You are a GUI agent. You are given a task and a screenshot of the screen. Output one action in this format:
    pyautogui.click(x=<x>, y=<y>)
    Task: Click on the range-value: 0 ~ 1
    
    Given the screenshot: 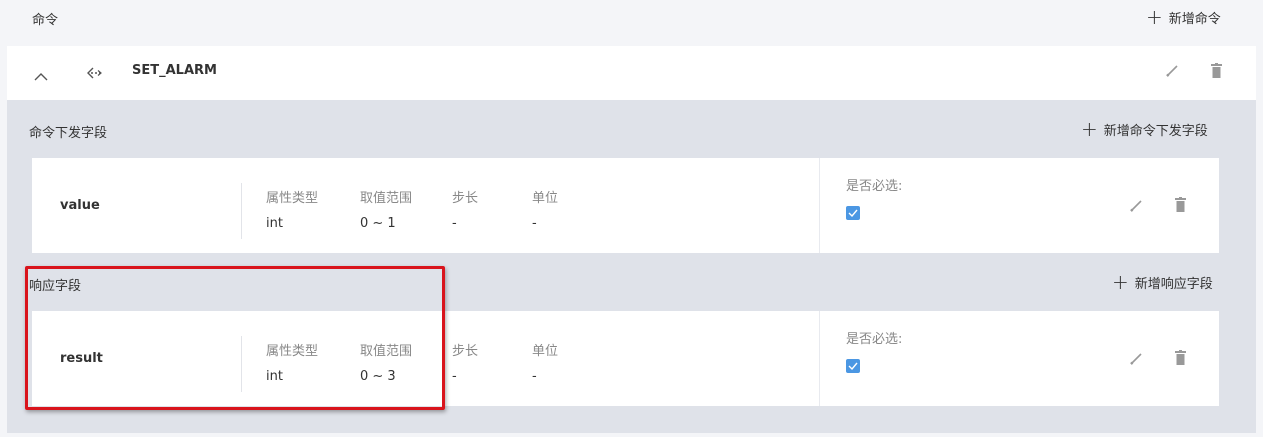 What is the action you would take?
    pyautogui.click(x=378, y=223)
    